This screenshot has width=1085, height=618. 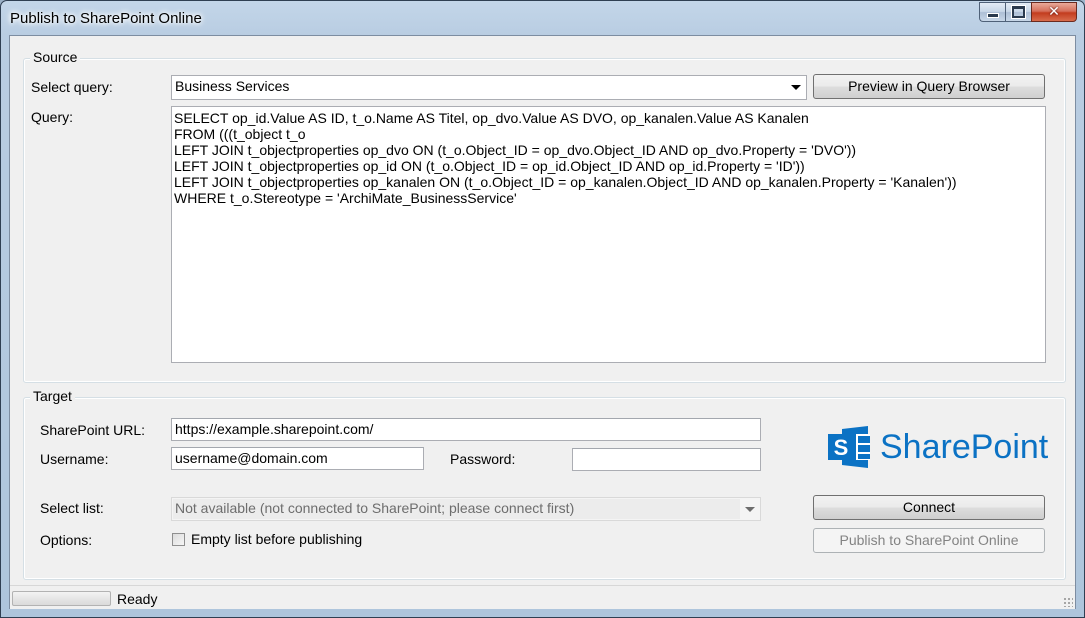 What do you see at coordinates (72, 508) in the screenshot?
I see `select-list-label: Select list:` at bounding box center [72, 508].